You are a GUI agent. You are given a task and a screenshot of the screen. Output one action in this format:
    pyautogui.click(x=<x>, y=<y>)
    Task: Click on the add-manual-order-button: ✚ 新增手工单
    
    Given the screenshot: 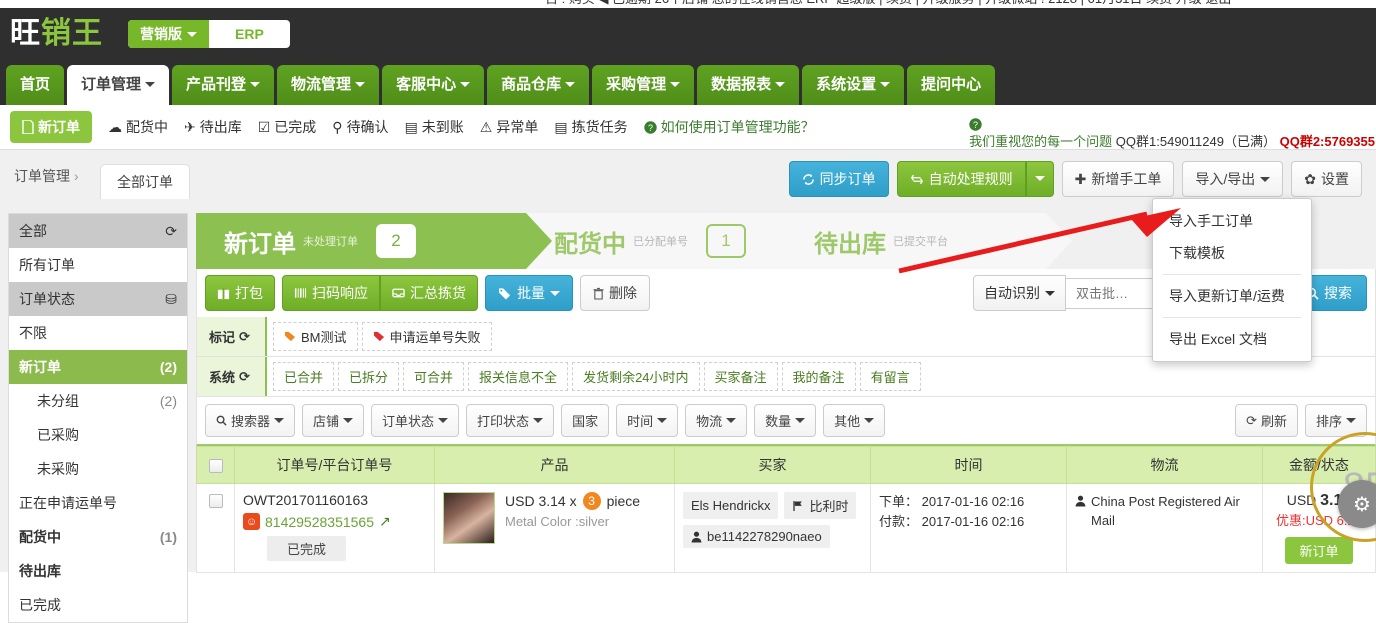 What is the action you would take?
    pyautogui.click(x=1118, y=179)
    